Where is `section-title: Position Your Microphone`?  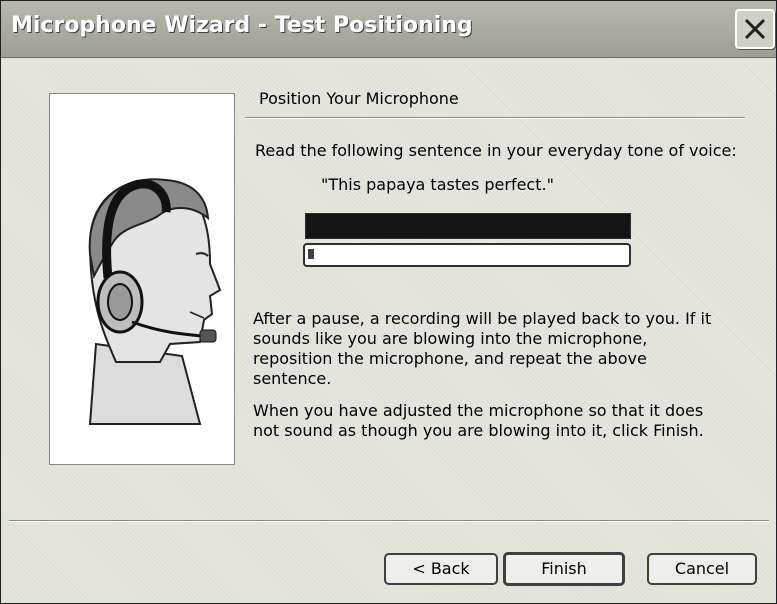 section-title: Position Your Microphone is located at coordinates (359, 98).